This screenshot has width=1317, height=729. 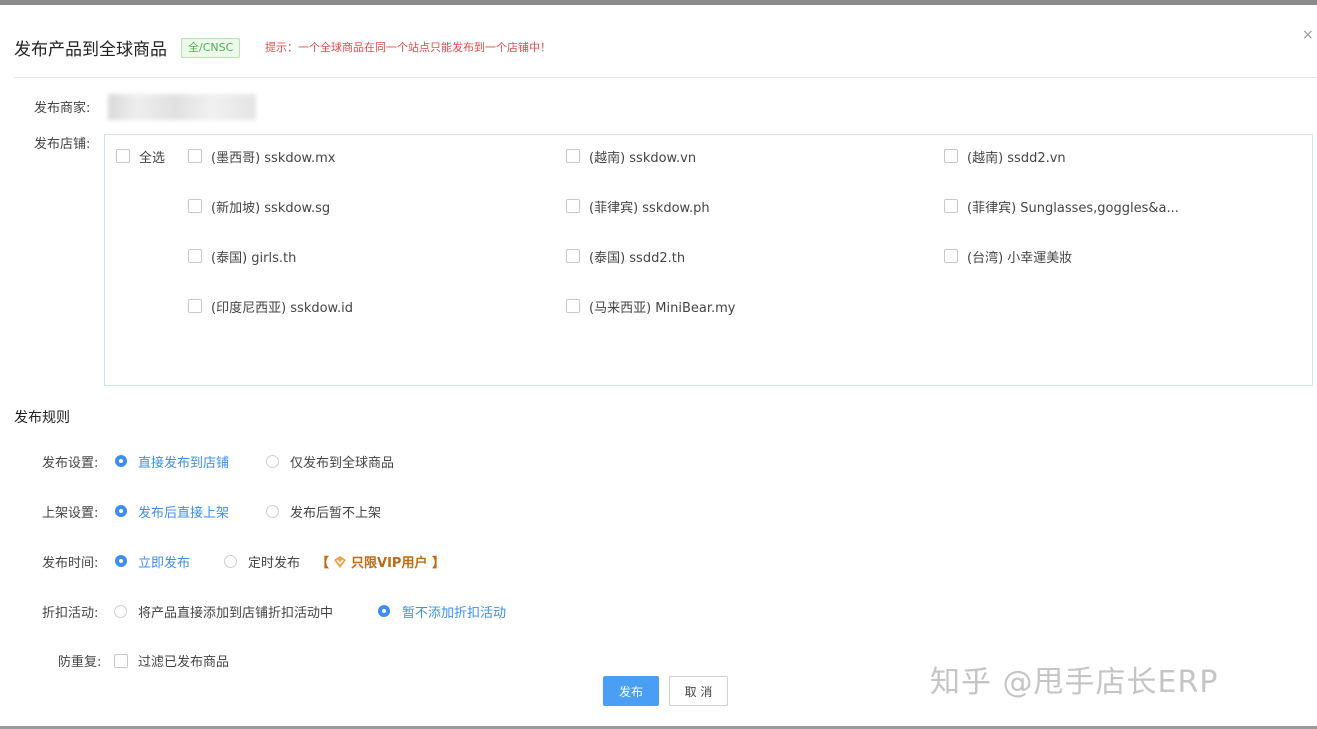 I want to click on rules-title: 发布规则, so click(x=42, y=418).